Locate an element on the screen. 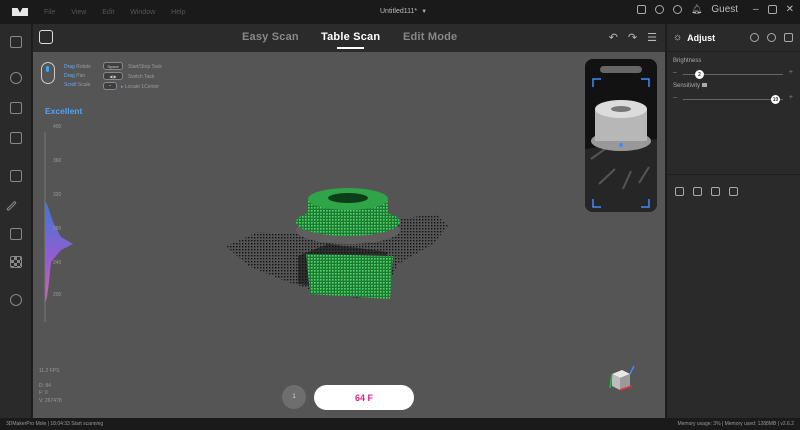 Image resolution: width=800 pixels, height=430 pixels. sun-icon: ☼ is located at coordinates (678, 37).